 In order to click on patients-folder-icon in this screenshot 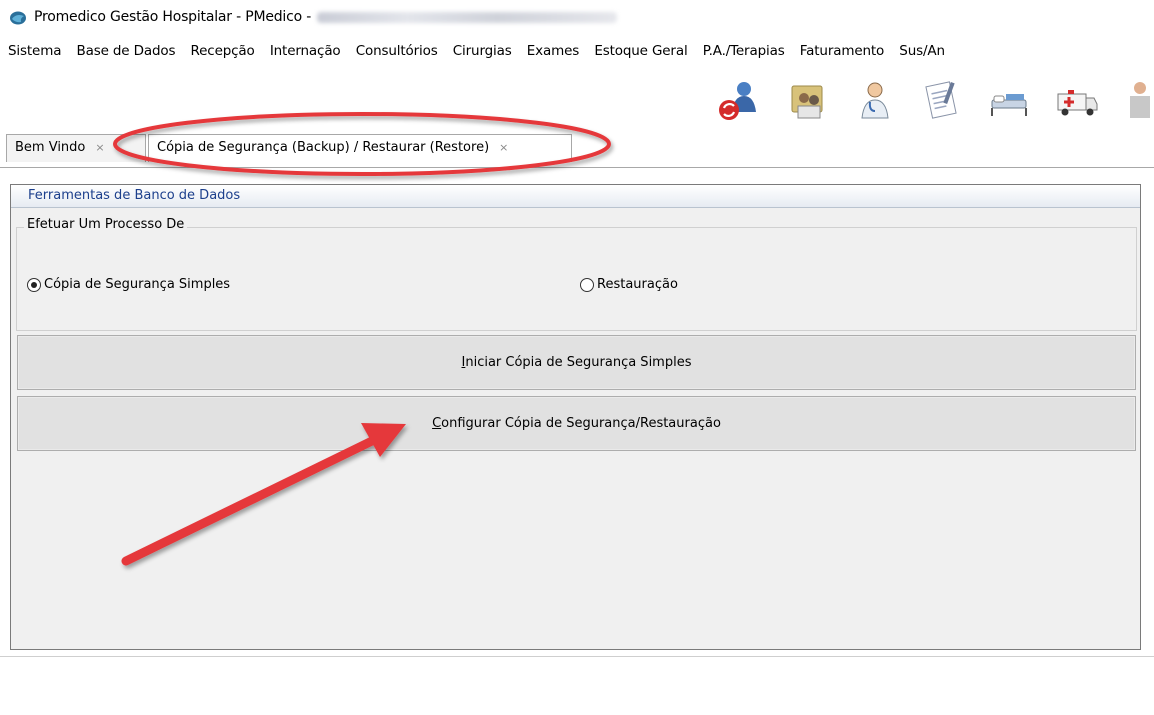, I will do `click(809, 101)`.